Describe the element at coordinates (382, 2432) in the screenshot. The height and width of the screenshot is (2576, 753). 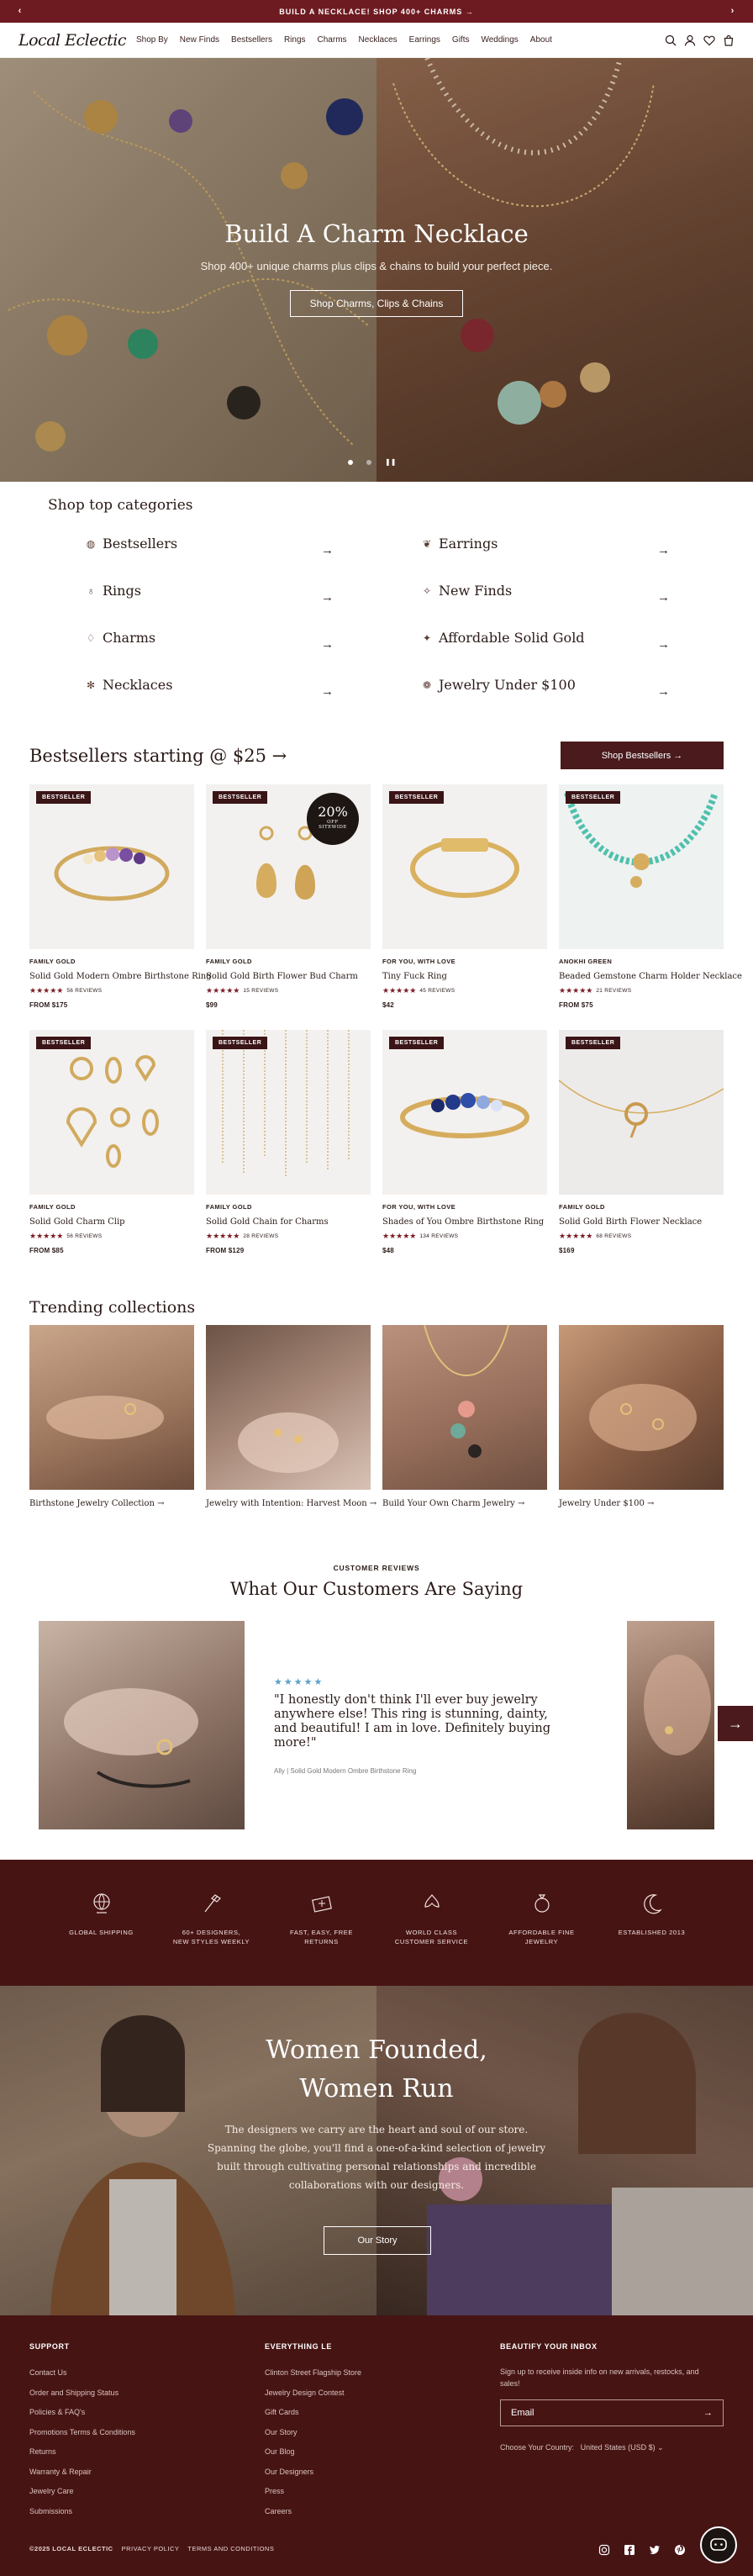
I see `footer-link: Our Story` at that location.